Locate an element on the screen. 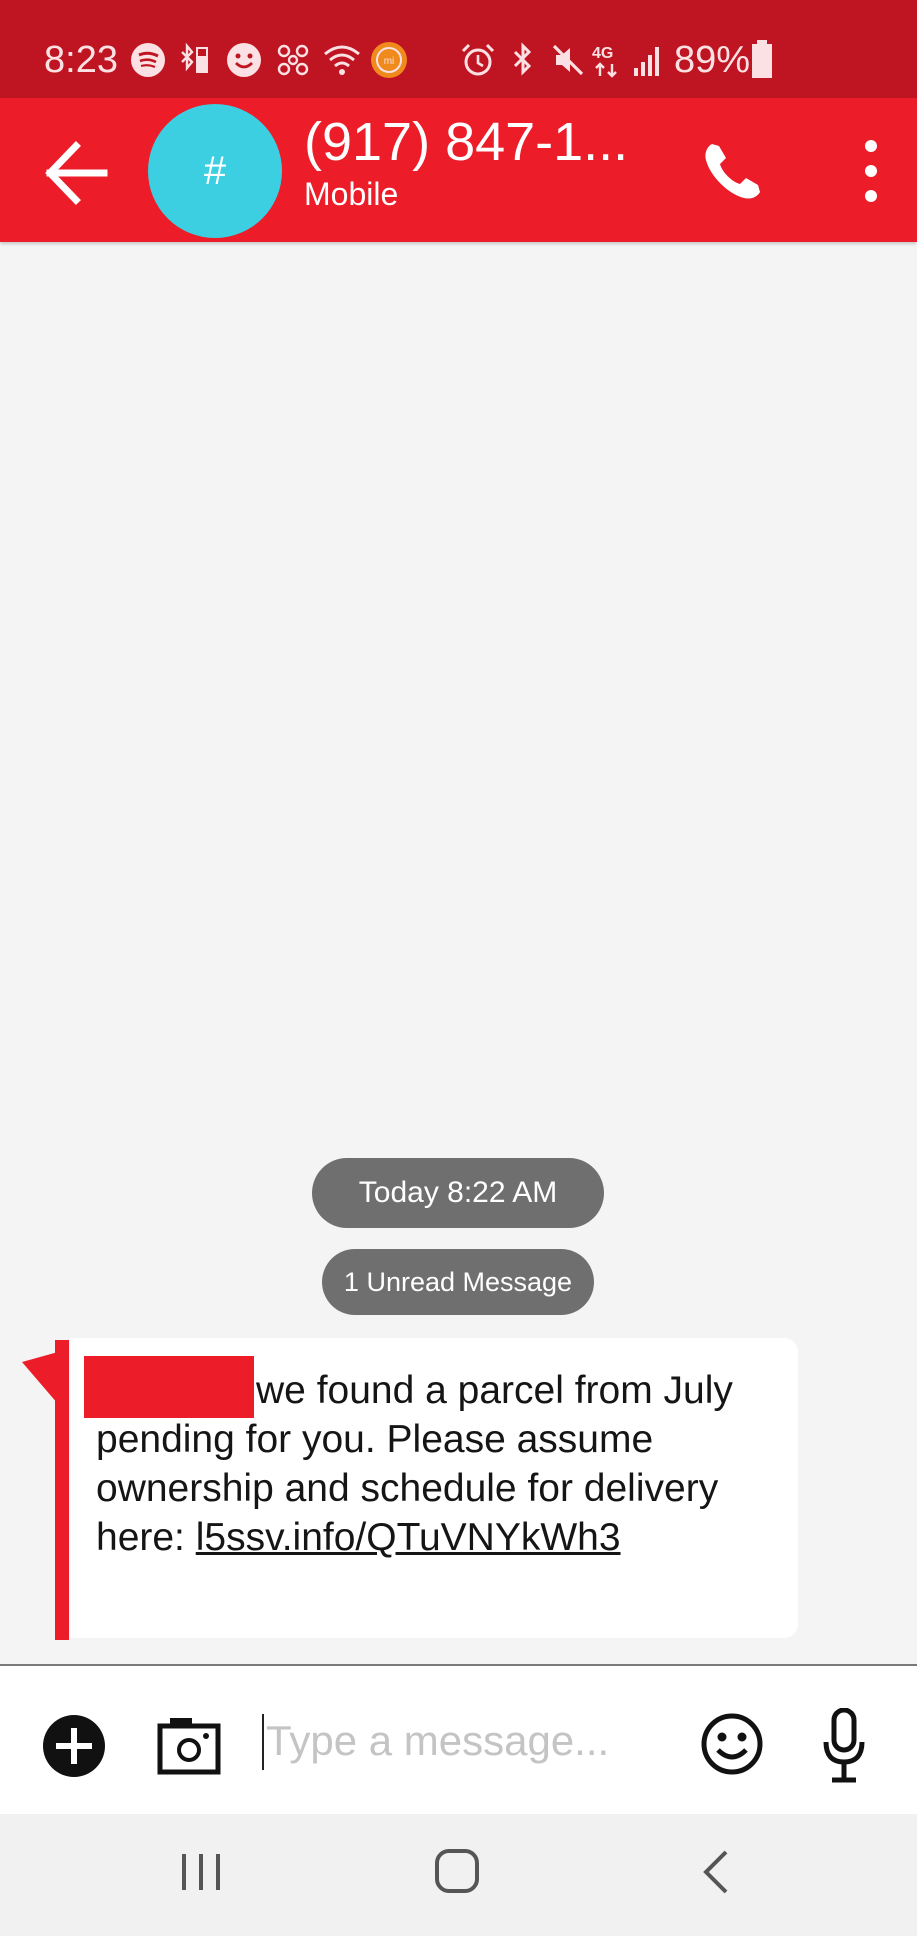 The height and width of the screenshot is (1936, 917). message-input is located at coordinates (476, 1741).